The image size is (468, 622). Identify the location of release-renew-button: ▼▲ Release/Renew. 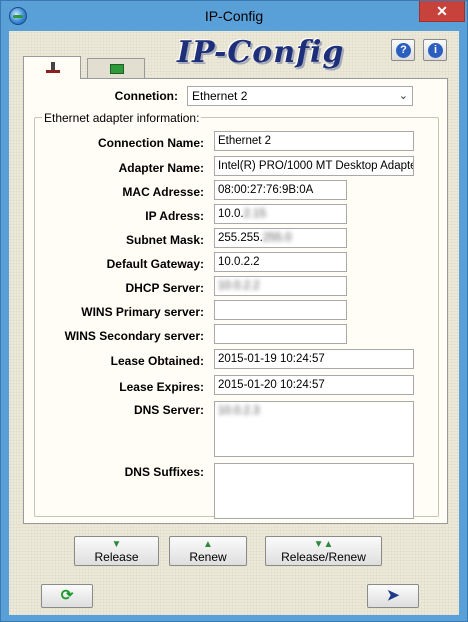
(323, 551).